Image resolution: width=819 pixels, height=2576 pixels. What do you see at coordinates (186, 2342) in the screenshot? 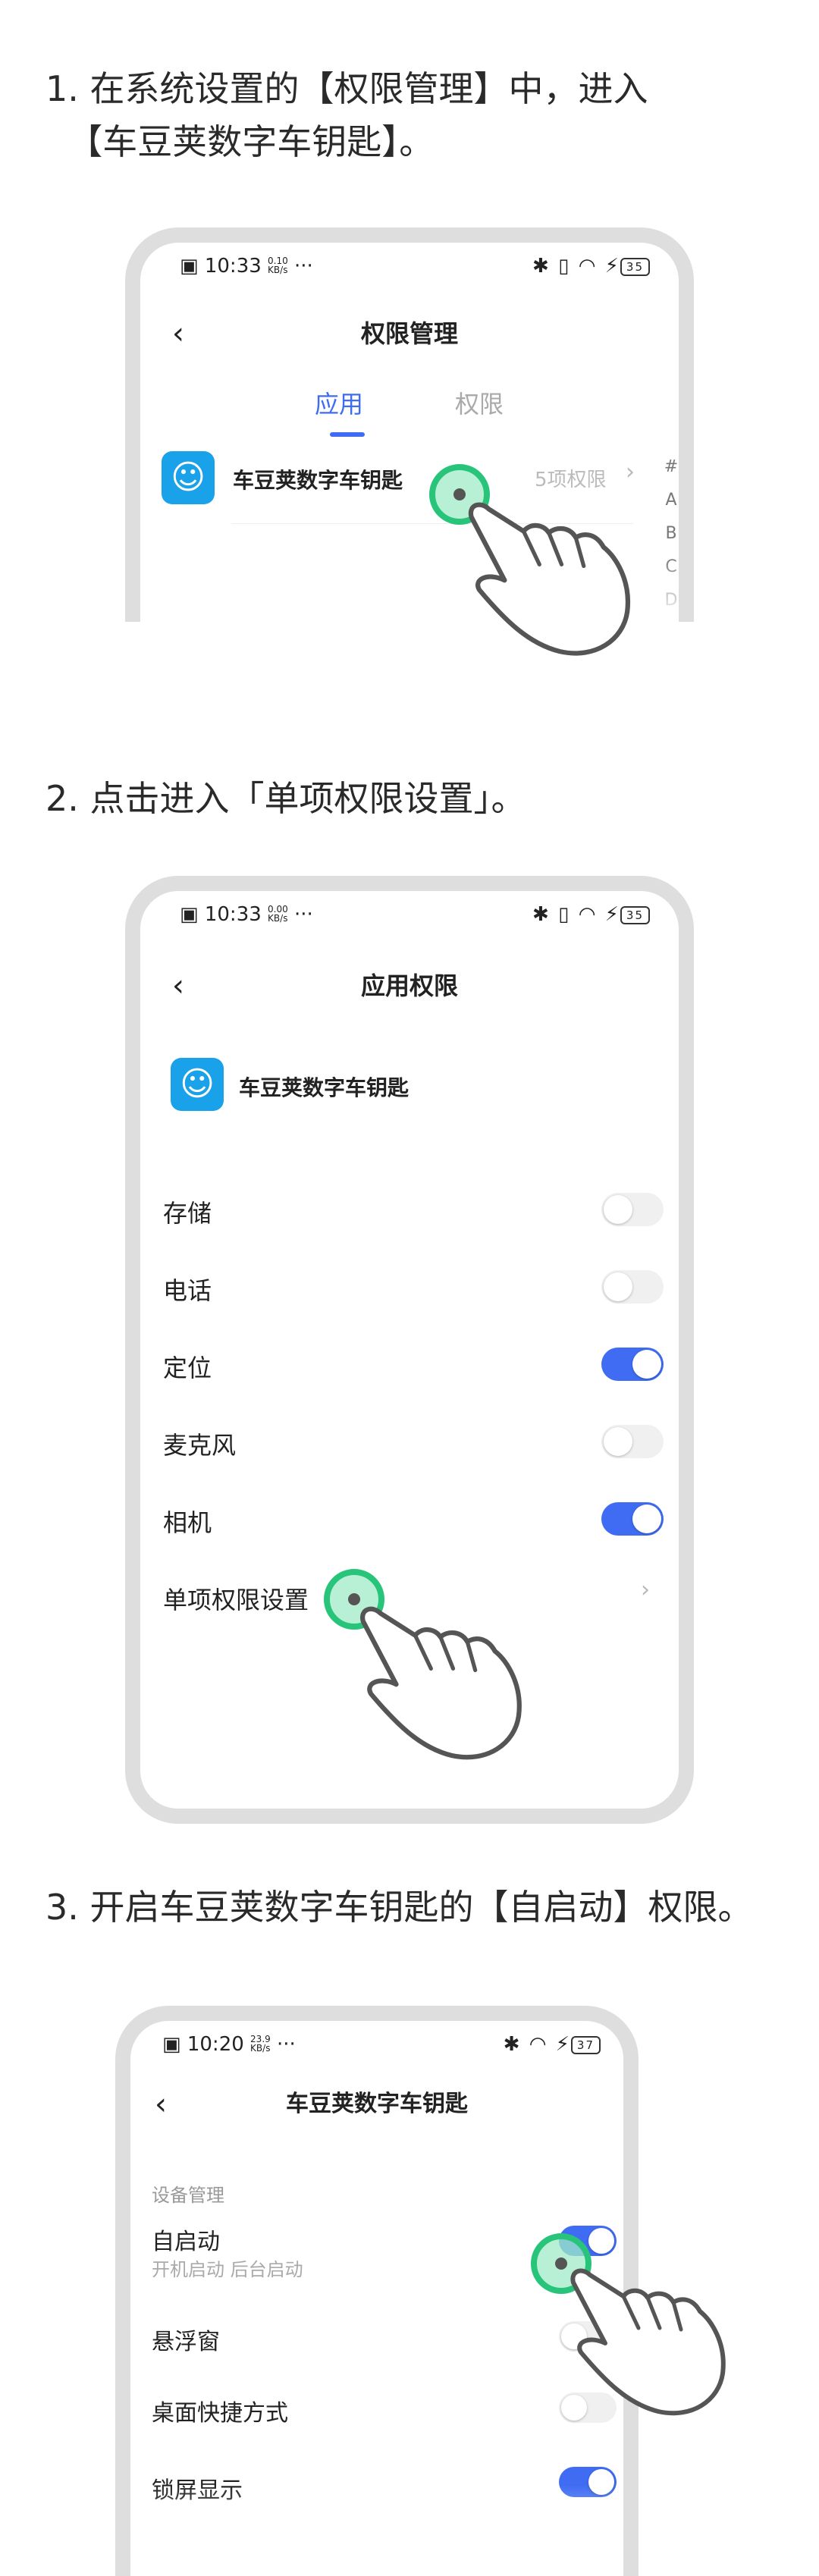
I see `floating-window-label: 悬浮窗` at bounding box center [186, 2342].